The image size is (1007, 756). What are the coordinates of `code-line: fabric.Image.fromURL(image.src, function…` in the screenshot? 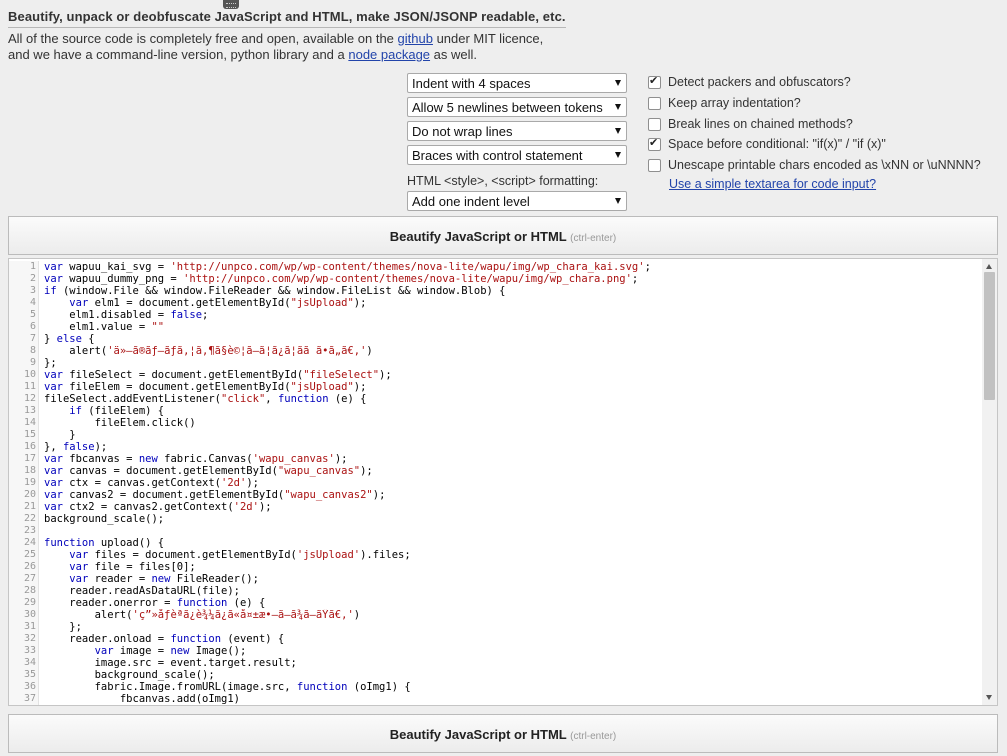 It's located at (227, 687).